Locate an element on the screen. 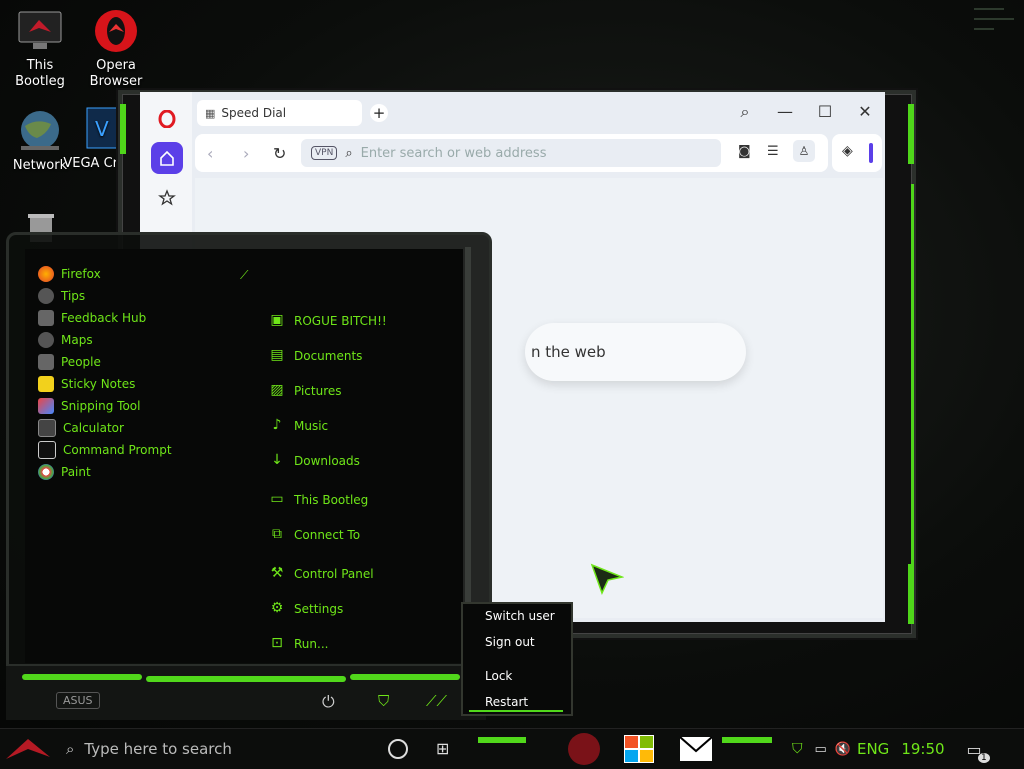  start-button is located at coordinates (28, 749).